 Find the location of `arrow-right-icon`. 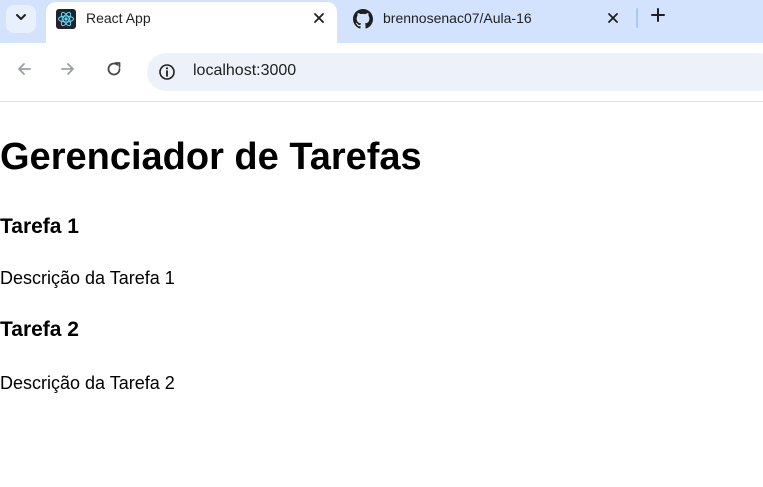

arrow-right-icon is located at coordinates (68, 71).